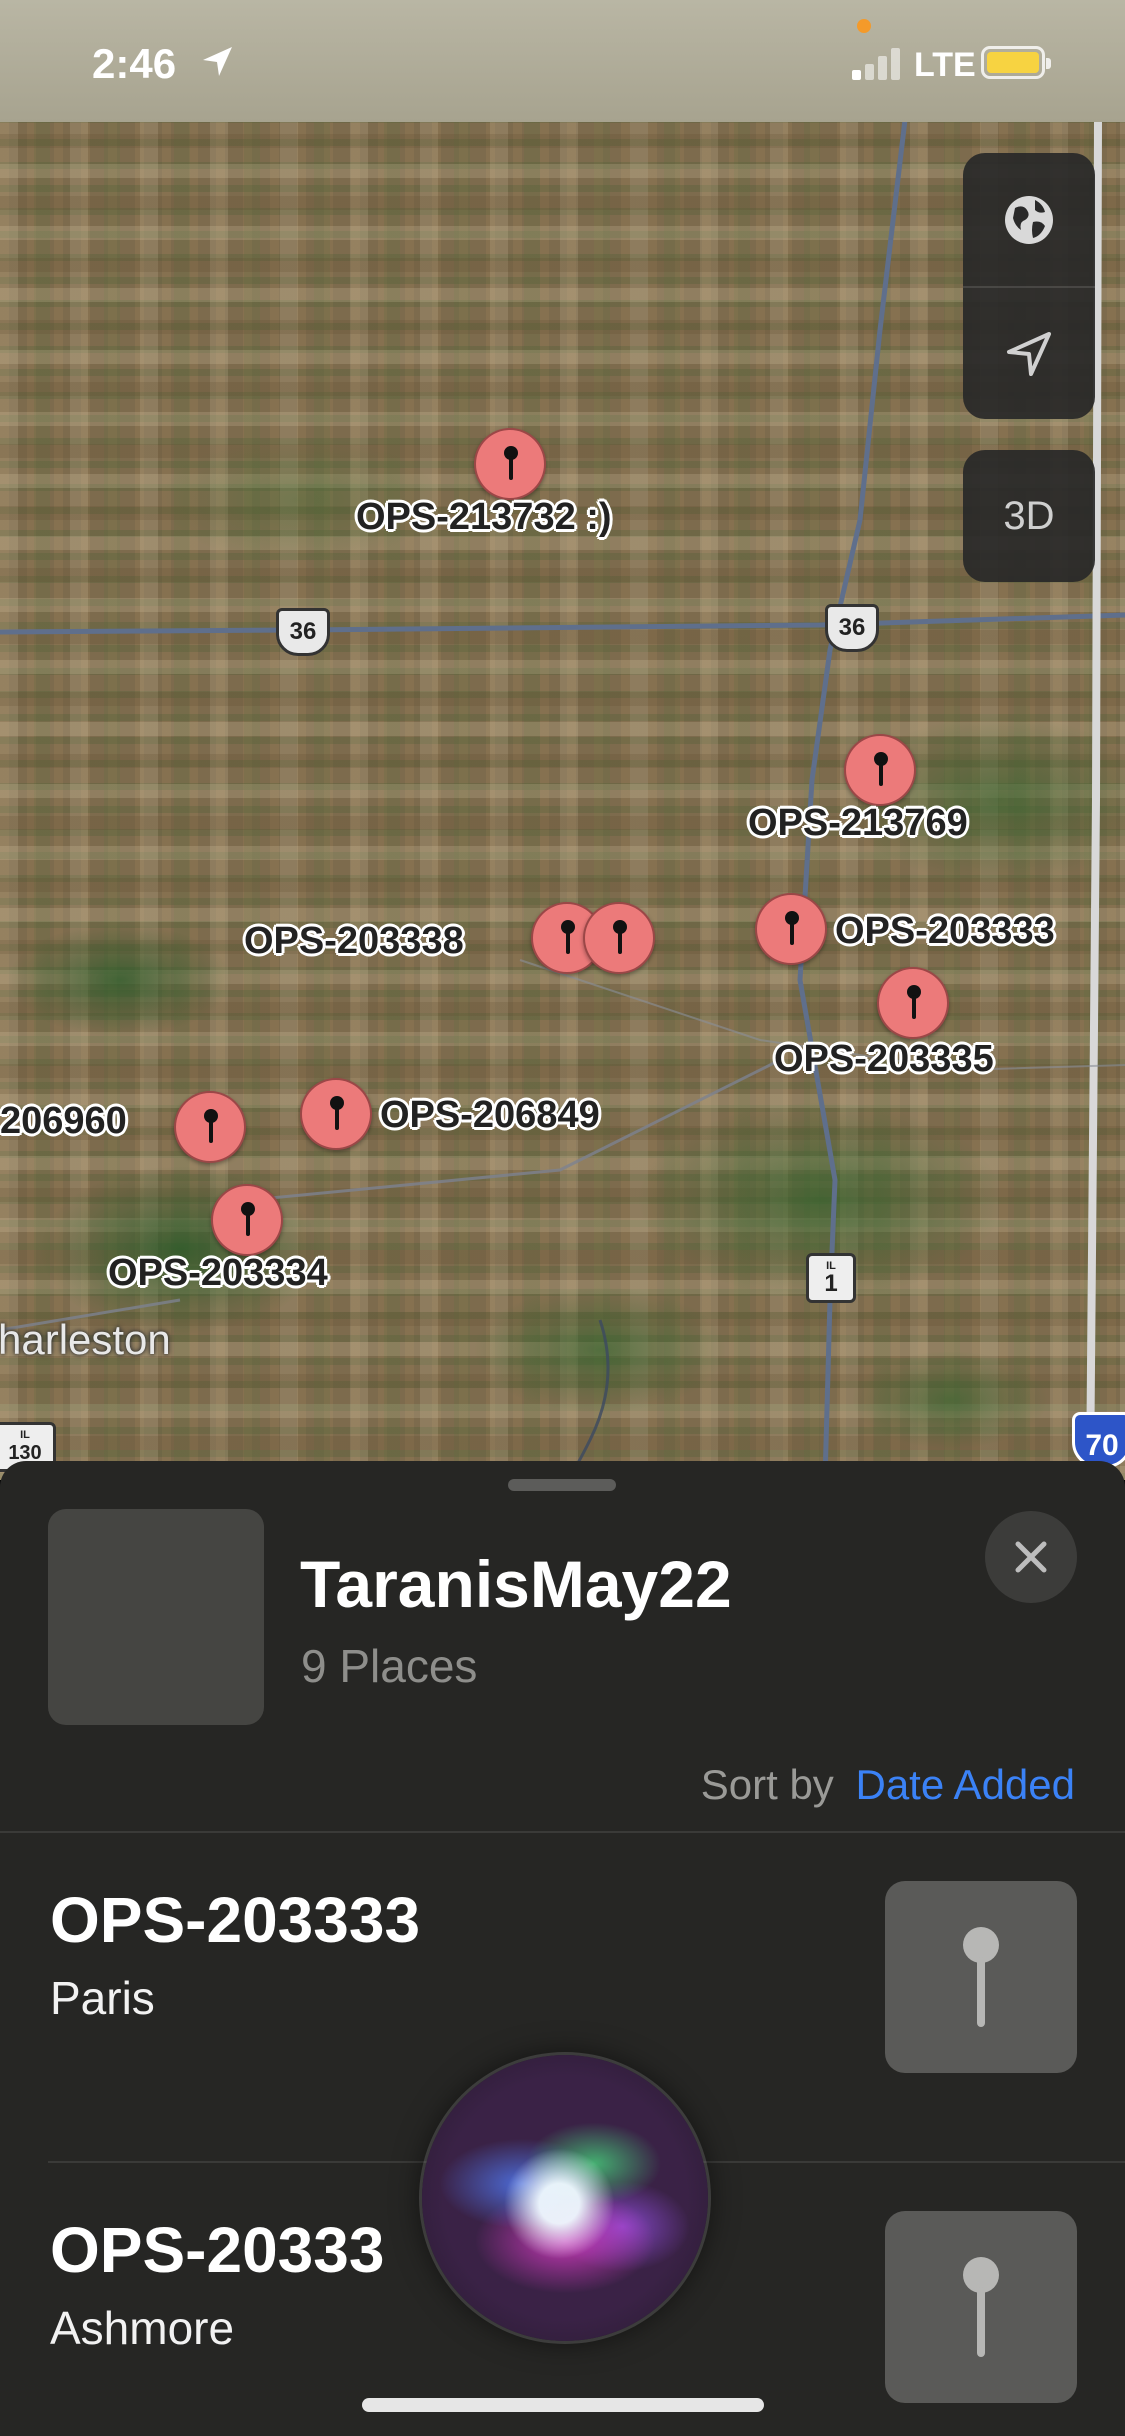 Image resolution: width=1125 pixels, height=2436 pixels. Describe the element at coordinates (965, 1784) in the screenshot. I see `sort-option-button: Date Added` at that location.